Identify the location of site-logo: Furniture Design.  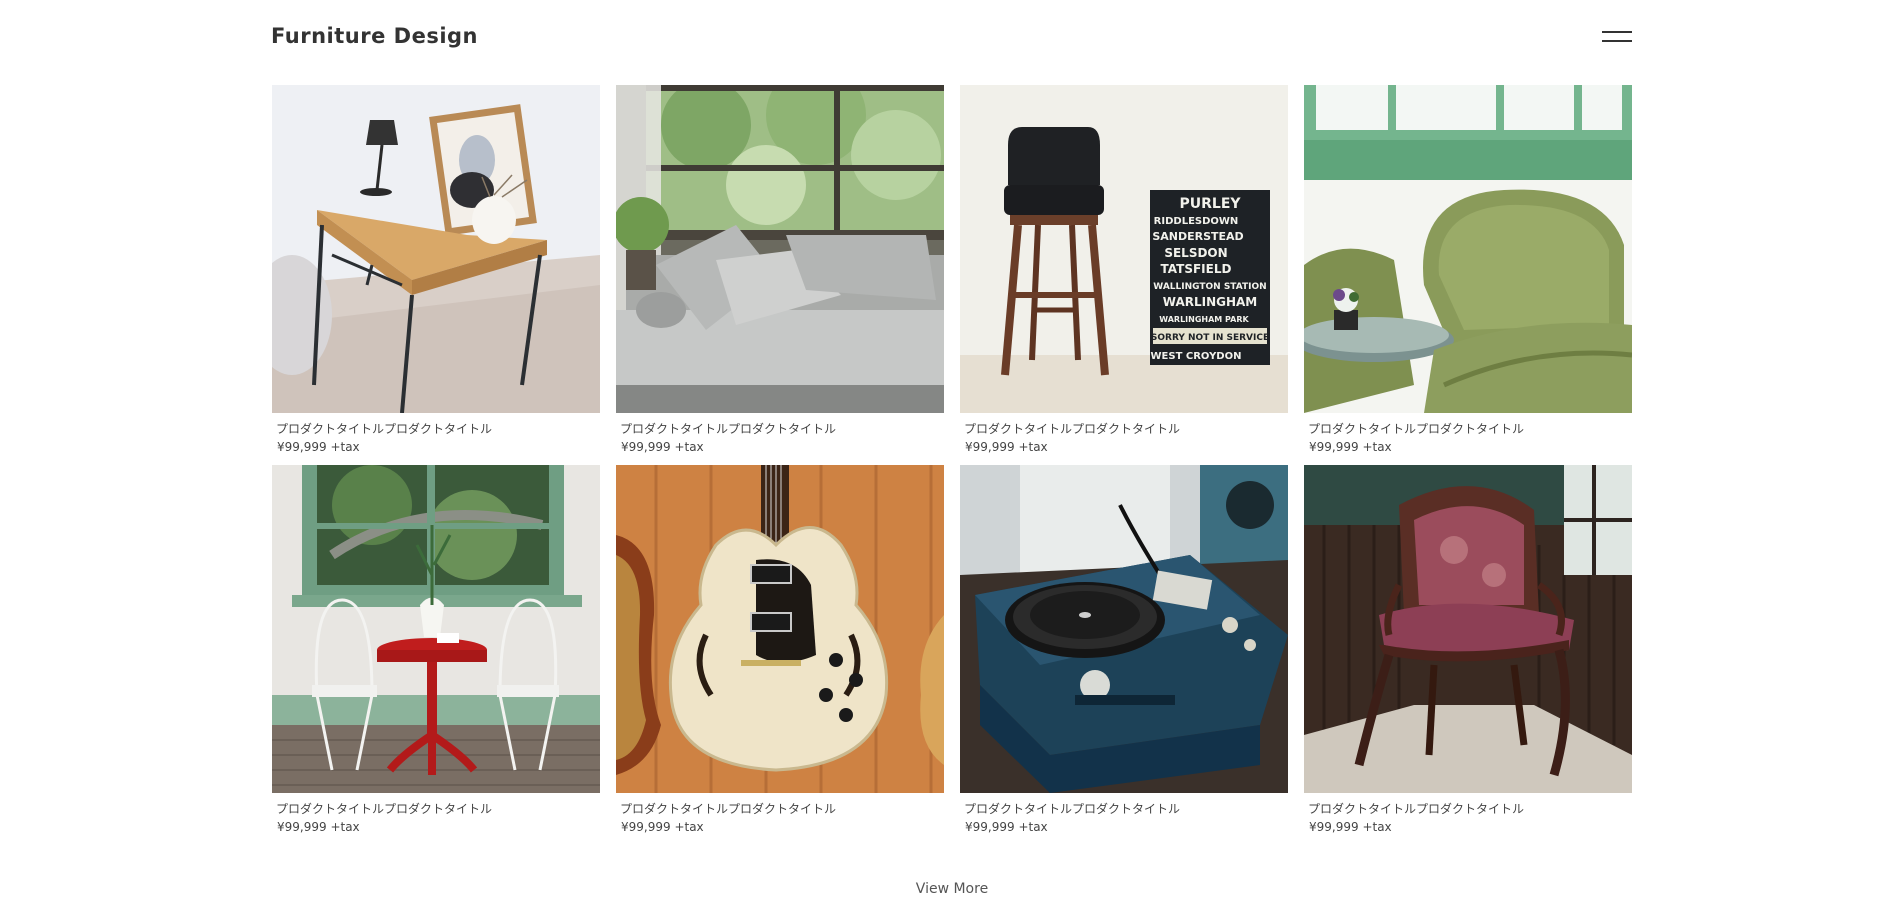
(374, 36).